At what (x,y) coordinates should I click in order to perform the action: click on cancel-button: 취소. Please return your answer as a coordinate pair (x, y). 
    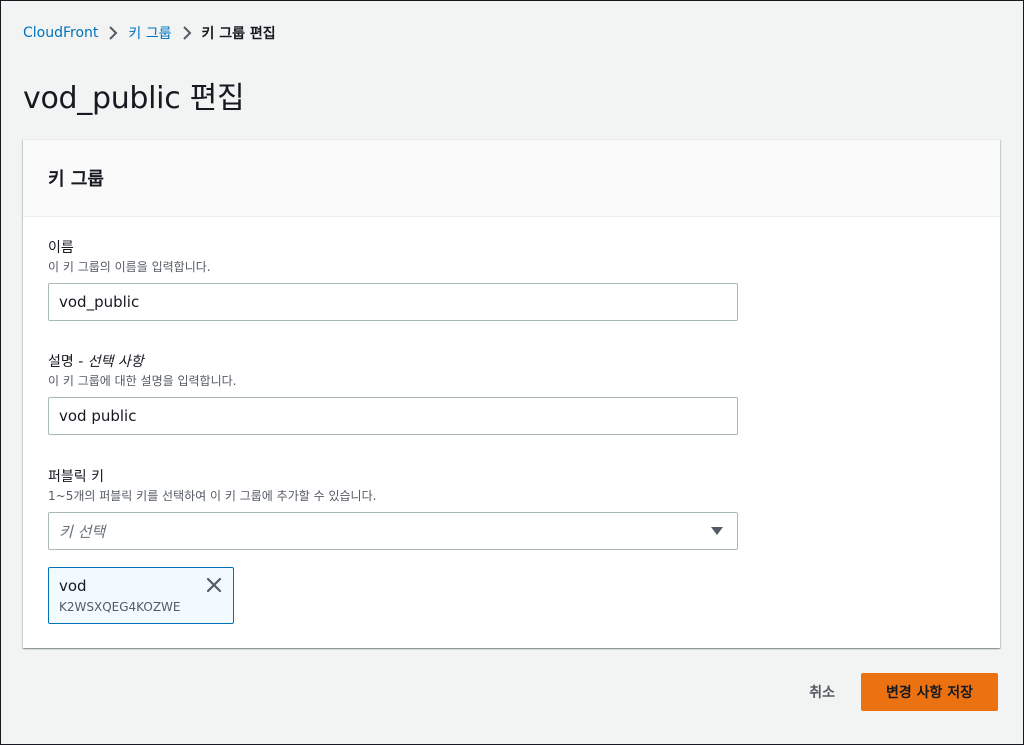
    Looking at the image, I should click on (822, 692).